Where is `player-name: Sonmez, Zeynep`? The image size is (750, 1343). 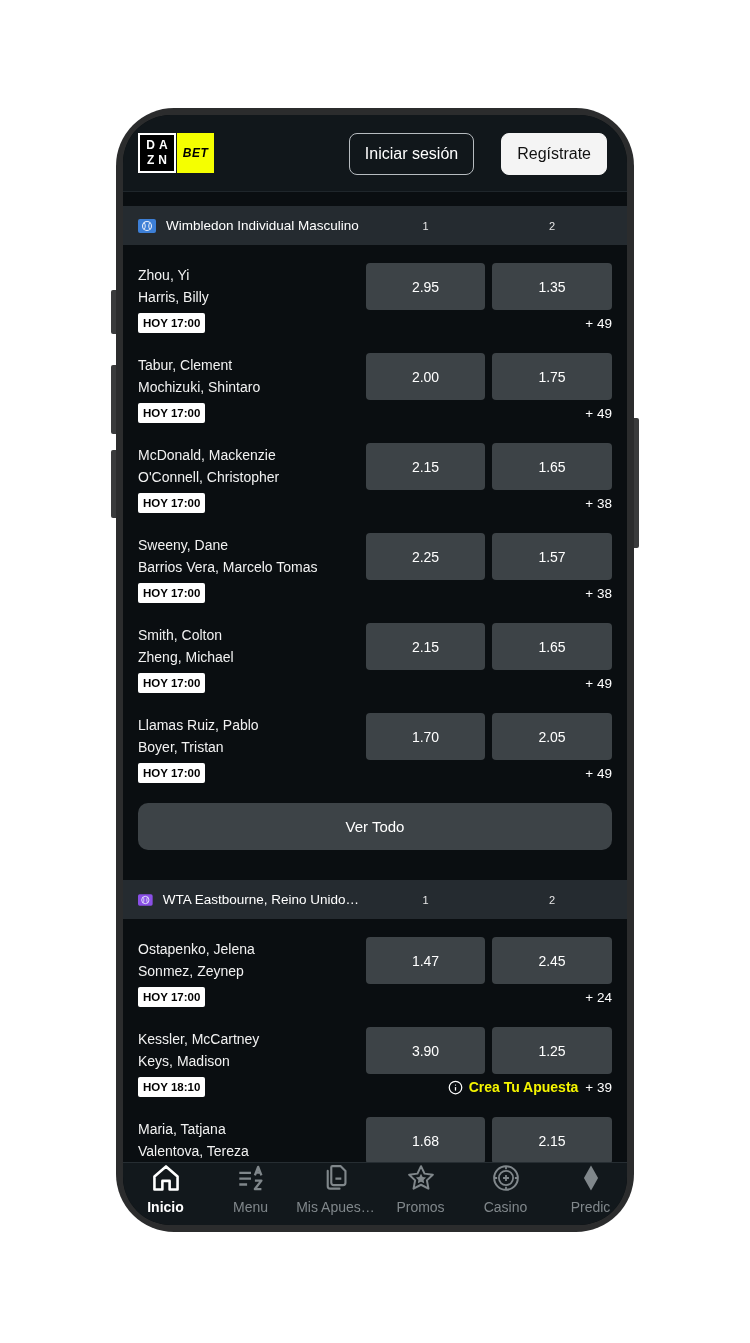 player-name: Sonmez, Zeynep is located at coordinates (191, 971).